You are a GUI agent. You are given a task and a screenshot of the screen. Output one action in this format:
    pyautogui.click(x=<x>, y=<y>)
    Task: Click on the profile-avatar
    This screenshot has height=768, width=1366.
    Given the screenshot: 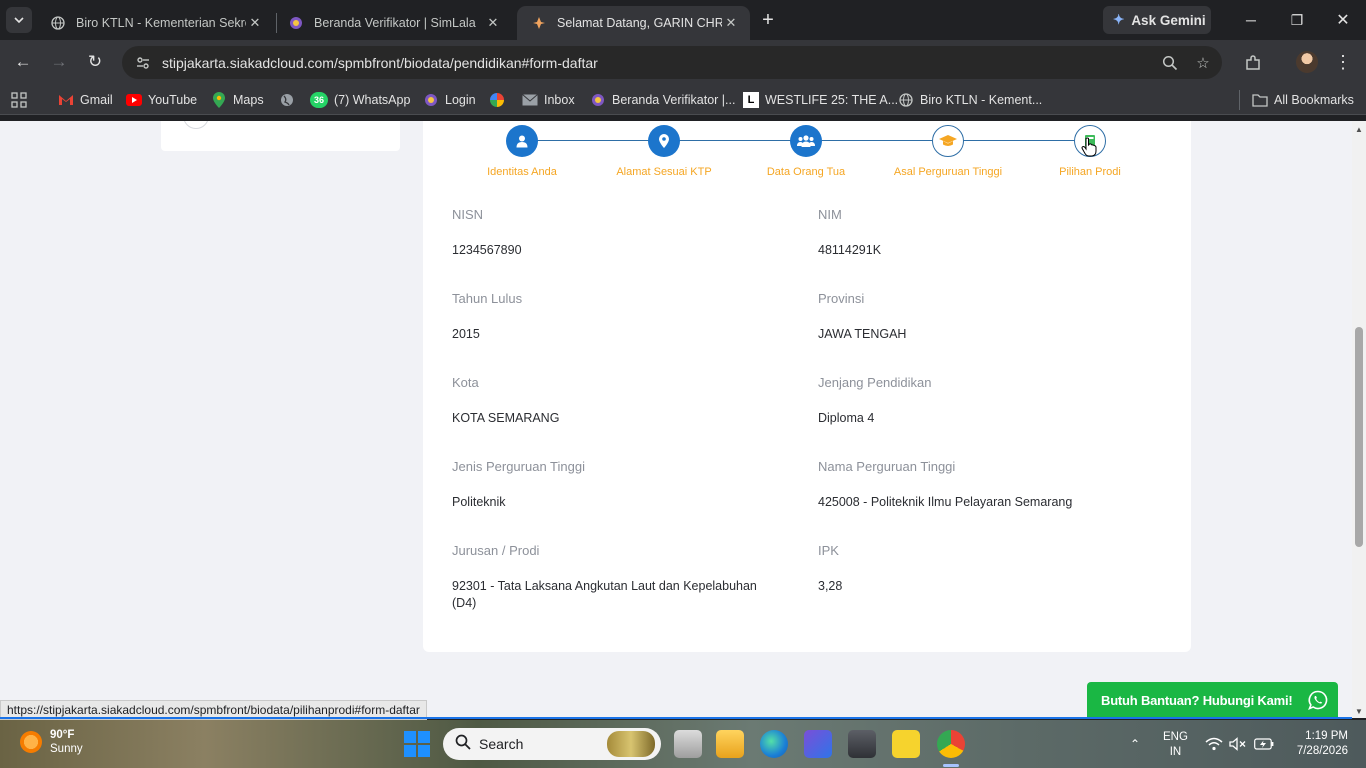 What is the action you would take?
    pyautogui.click(x=1307, y=62)
    